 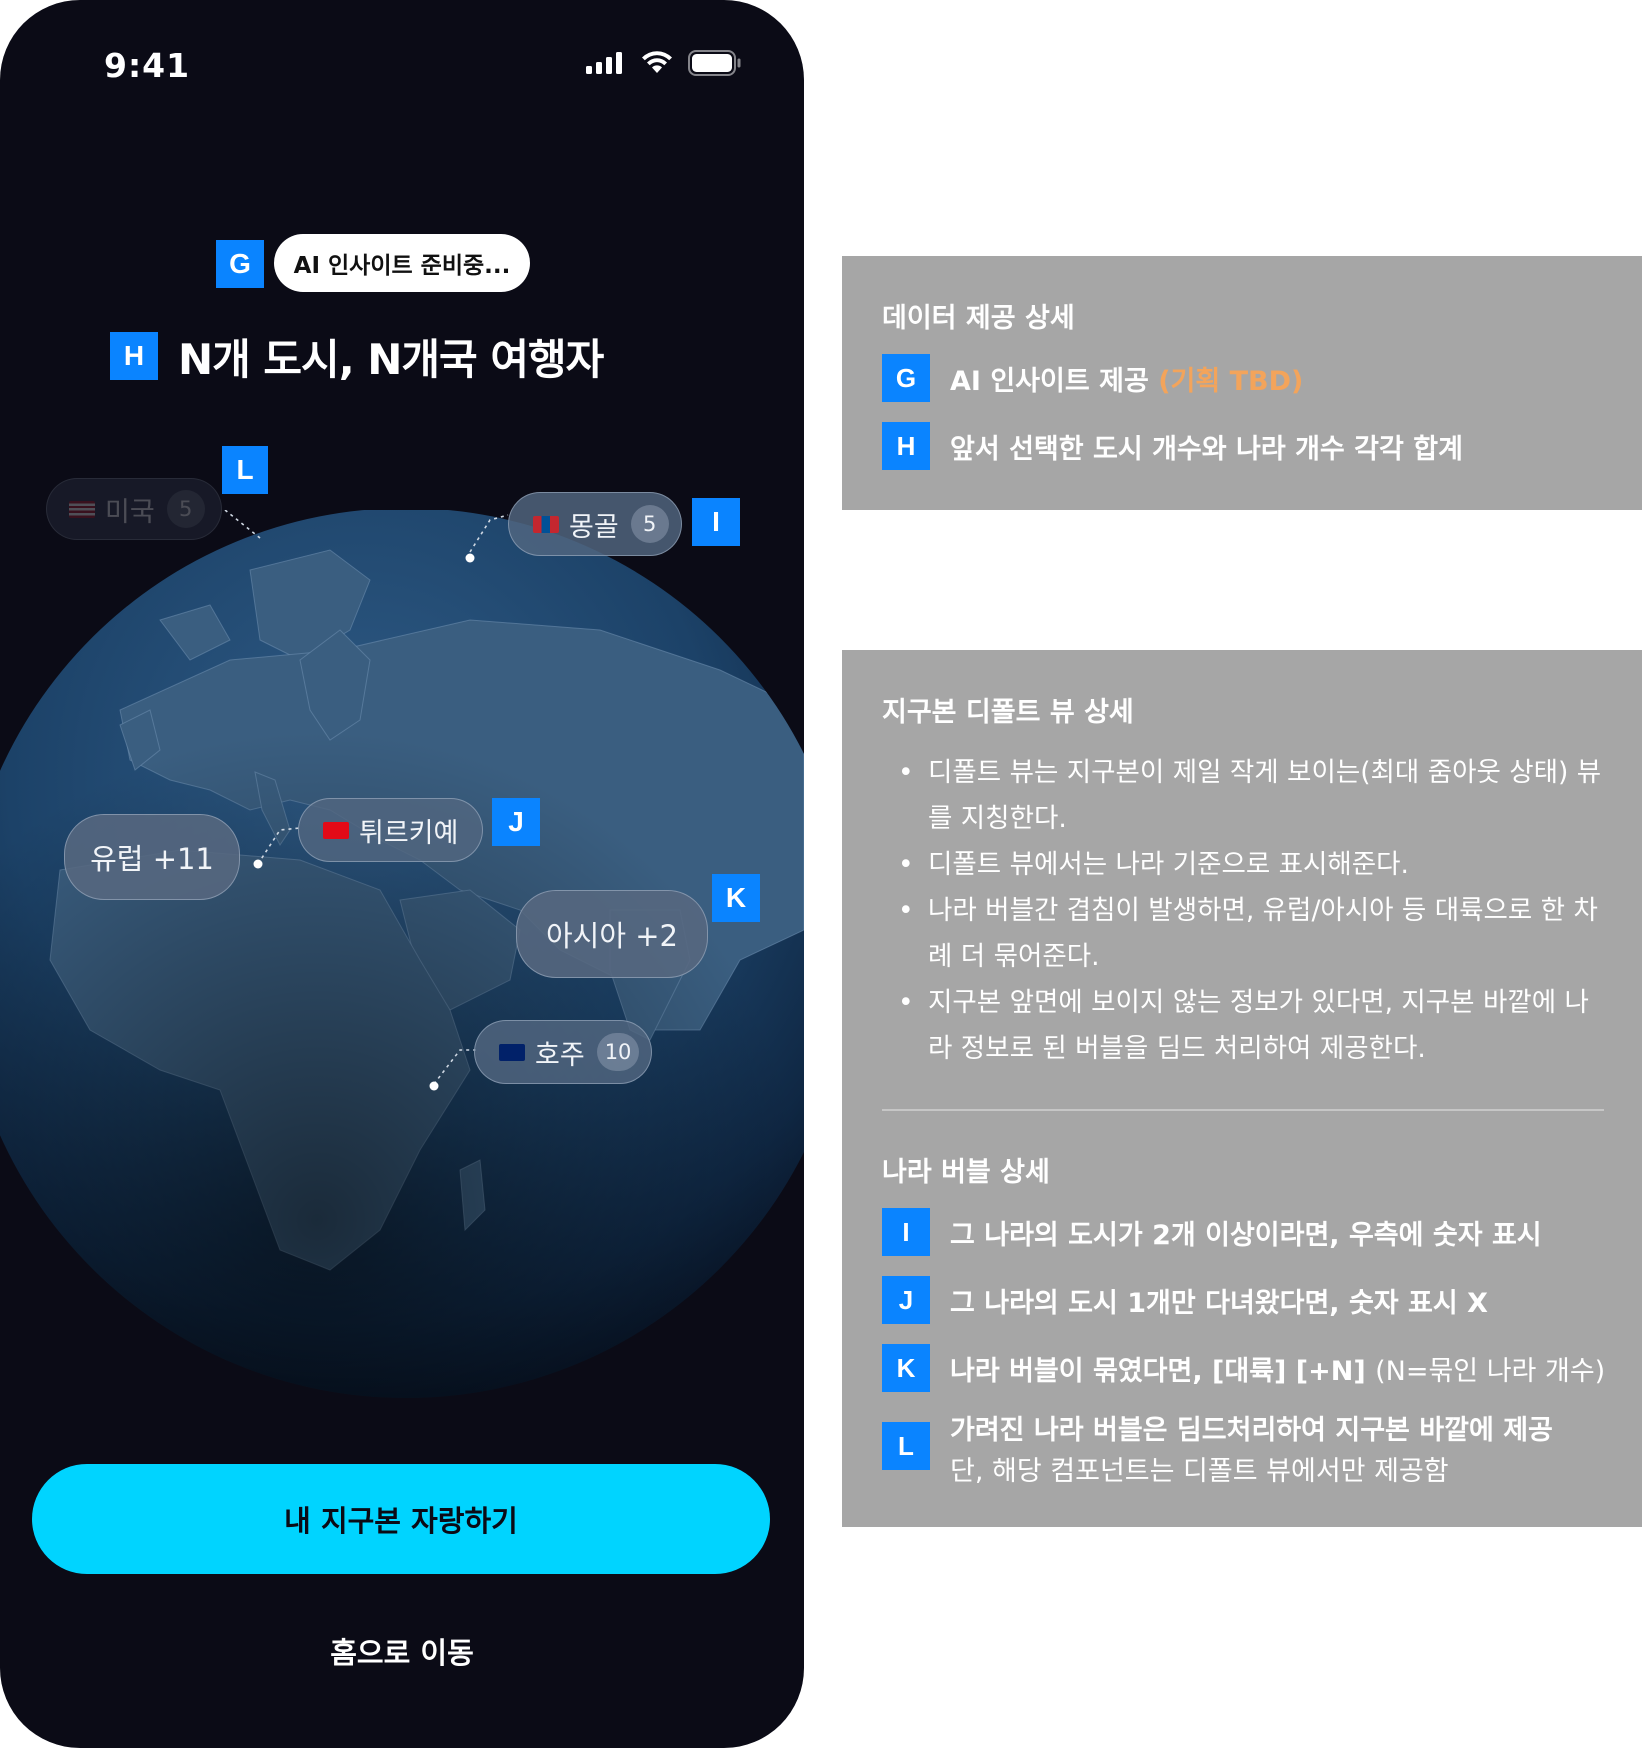 What do you see at coordinates (716, 522) in the screenshot?
I see `marker-i: I` at bounding box center [716, 522].